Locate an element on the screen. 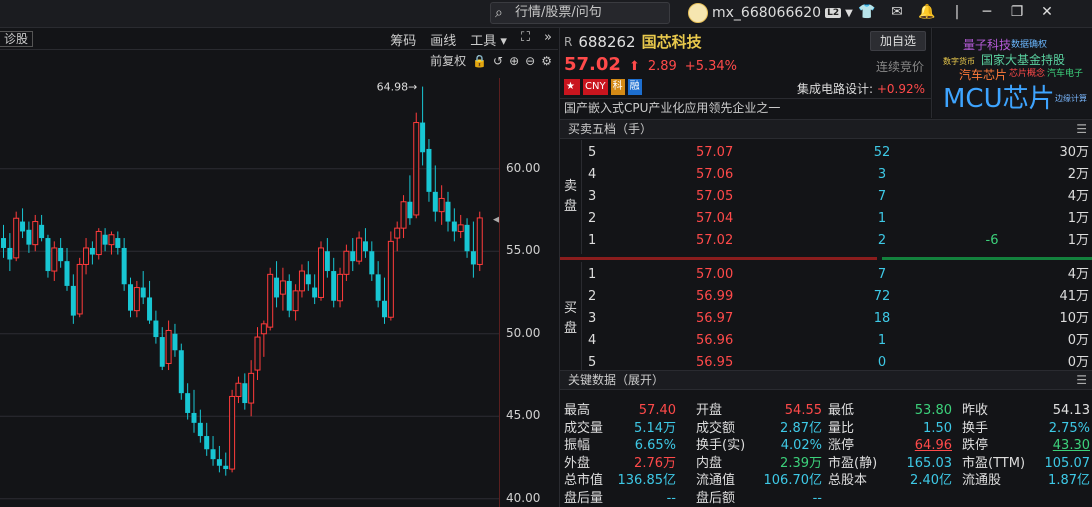  diagnose-stock-tab: 诊股 is located at coordinates (17, 39).